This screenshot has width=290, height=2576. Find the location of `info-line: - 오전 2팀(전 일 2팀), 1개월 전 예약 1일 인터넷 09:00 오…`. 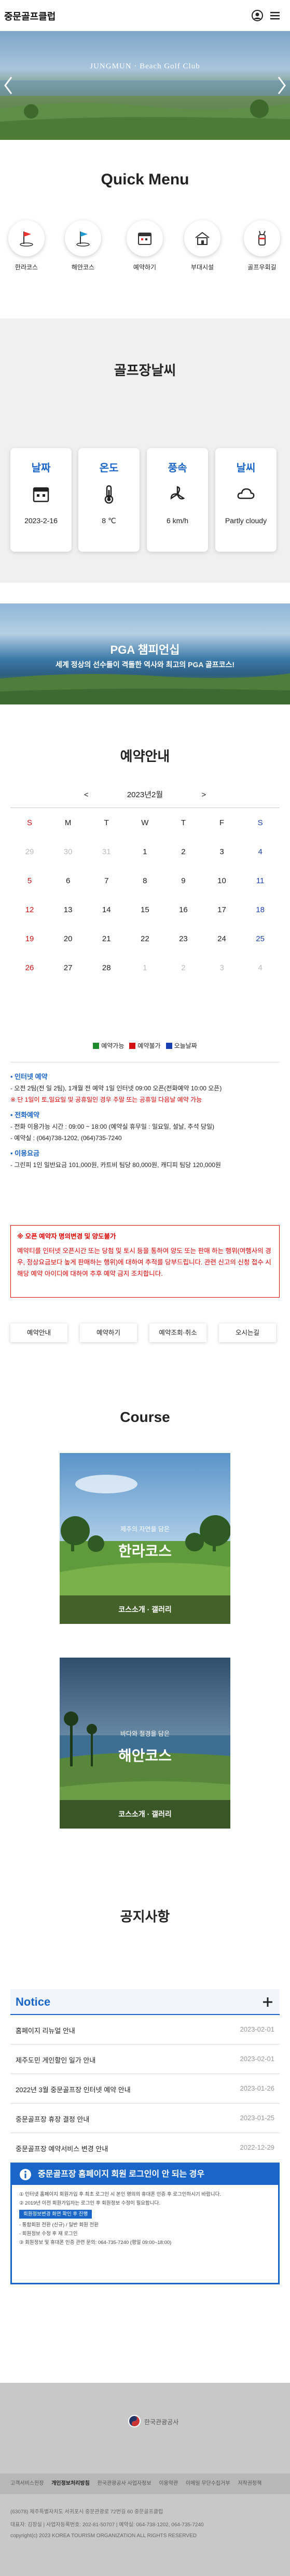

info-line: - 오전 2팀(전 일 2팀), 1개월 전 예약 1일 인터넷 09:00 오… is located at coordinates (116, 1088).